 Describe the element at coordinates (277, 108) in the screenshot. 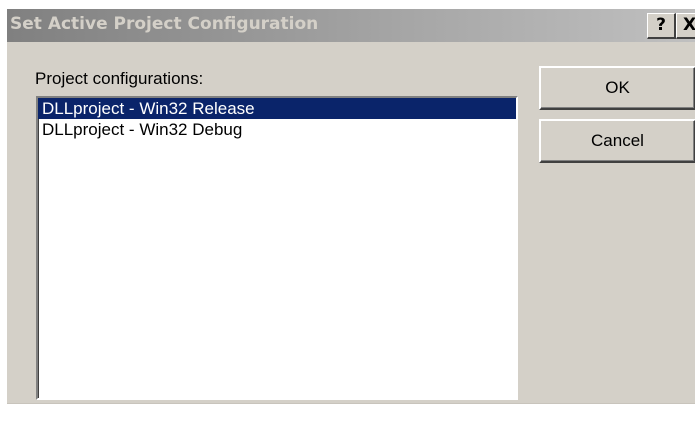

I see `configuration-item-release: DLLproject - Win32 Release` at that location.